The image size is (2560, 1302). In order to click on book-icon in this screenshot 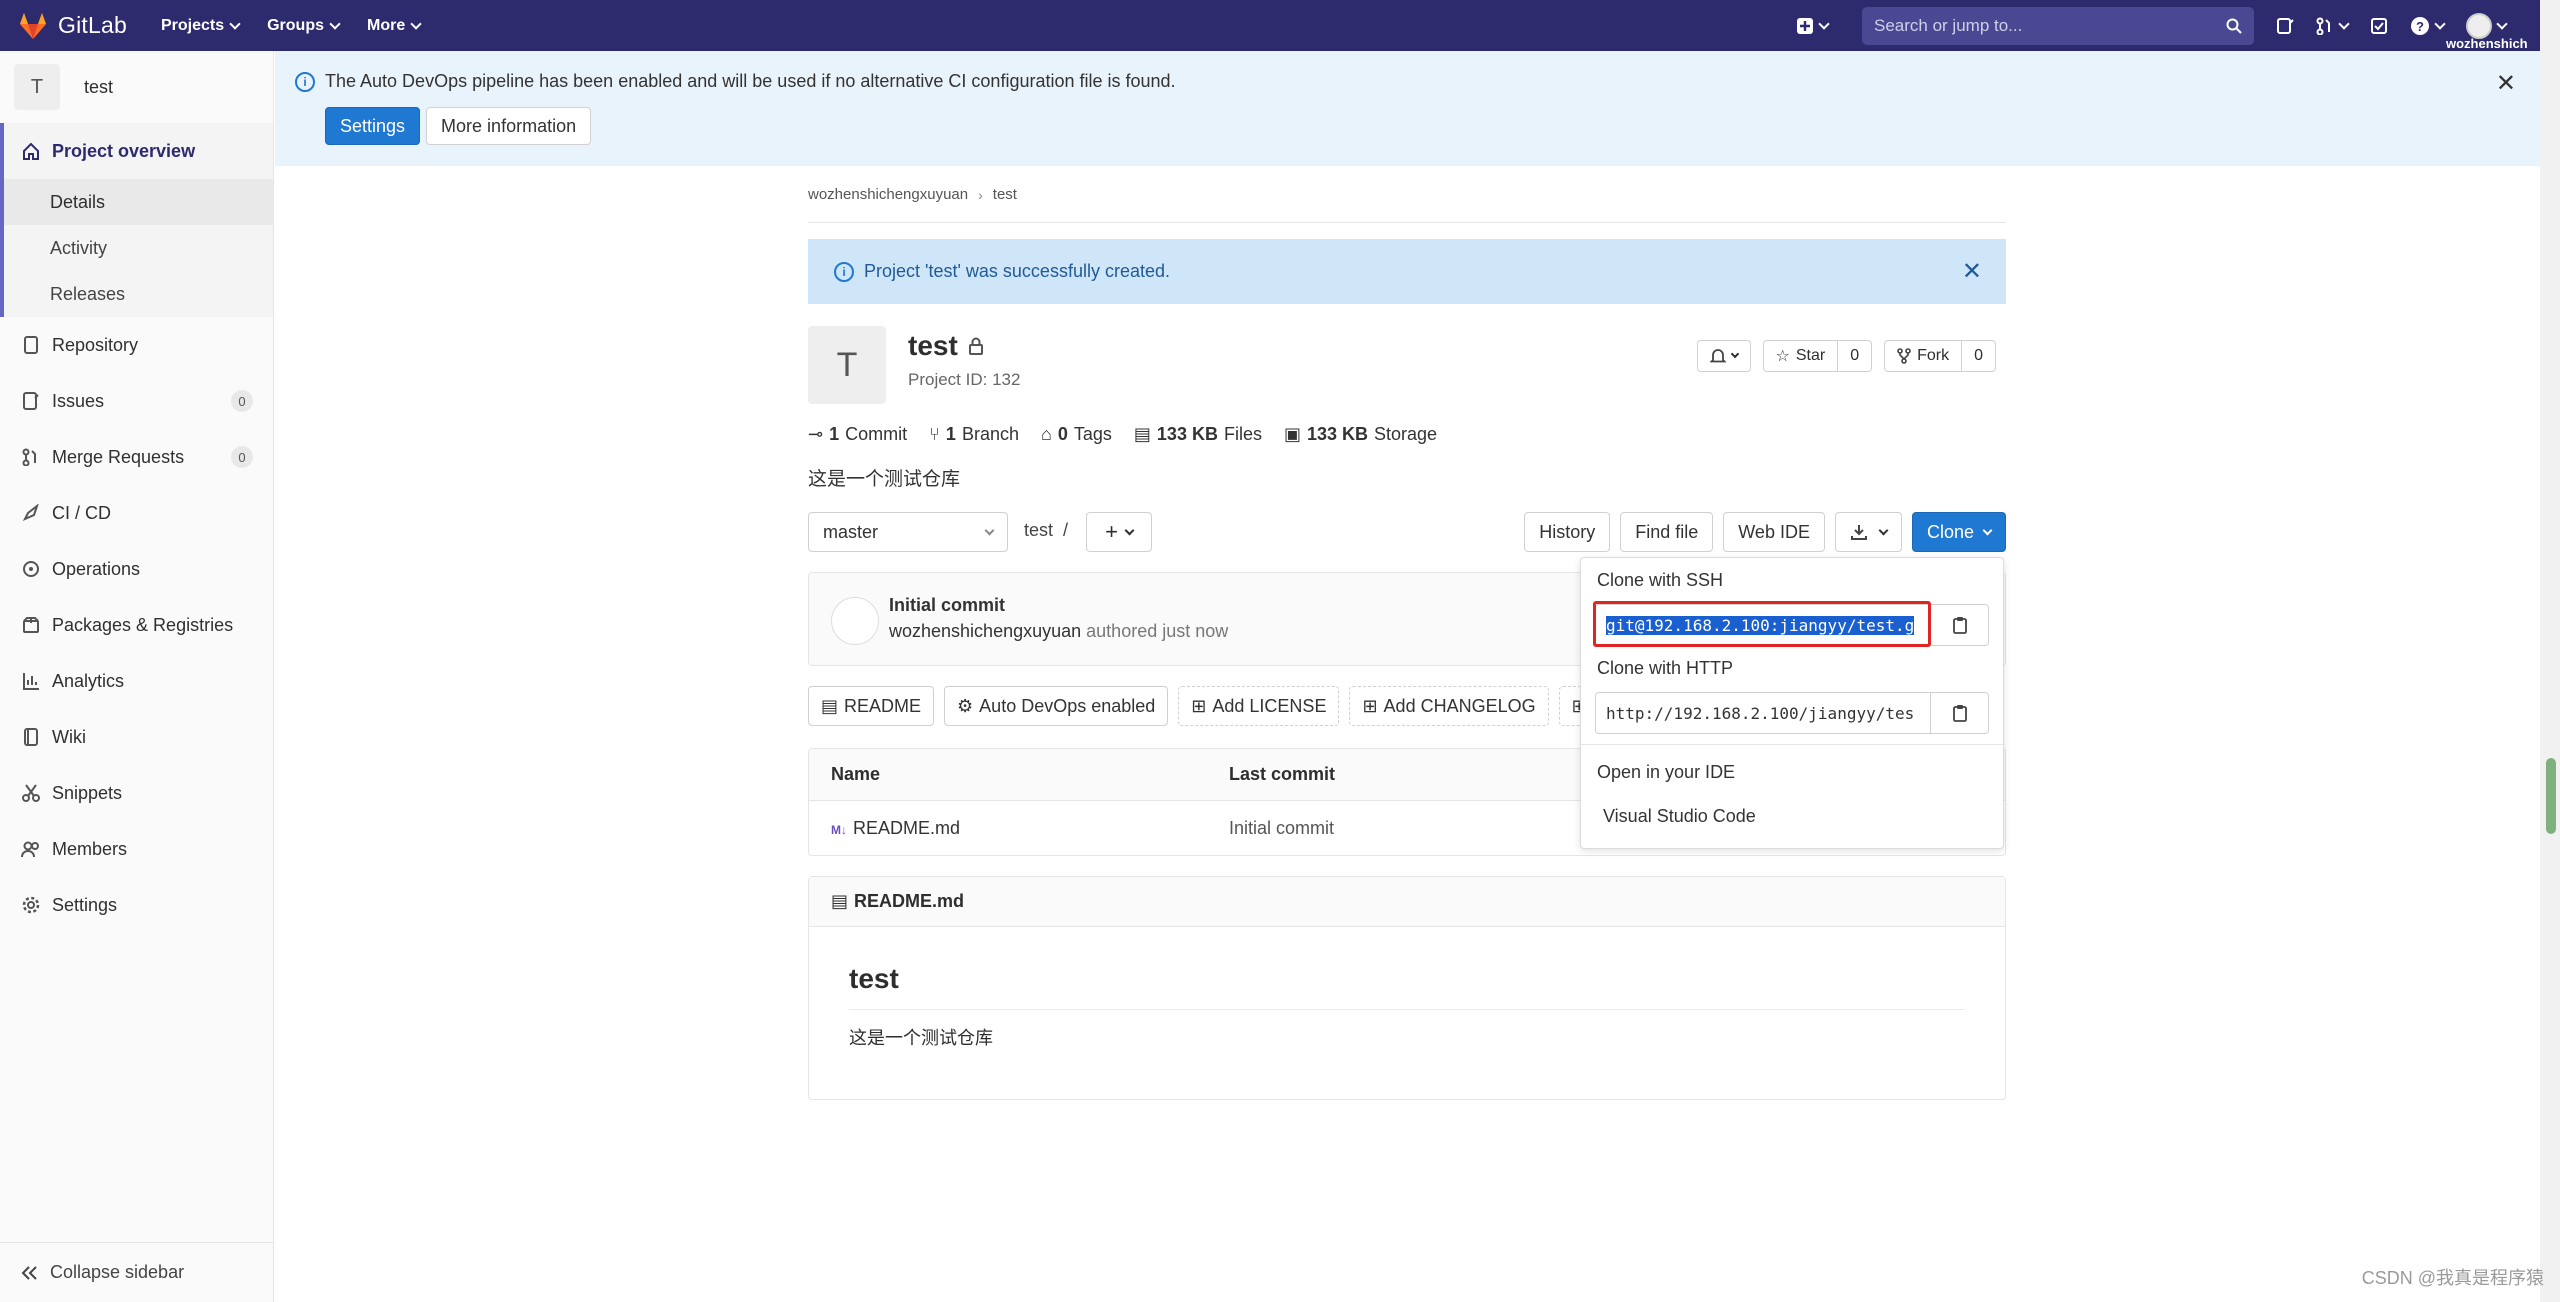, I will do `click(31, 345)`.